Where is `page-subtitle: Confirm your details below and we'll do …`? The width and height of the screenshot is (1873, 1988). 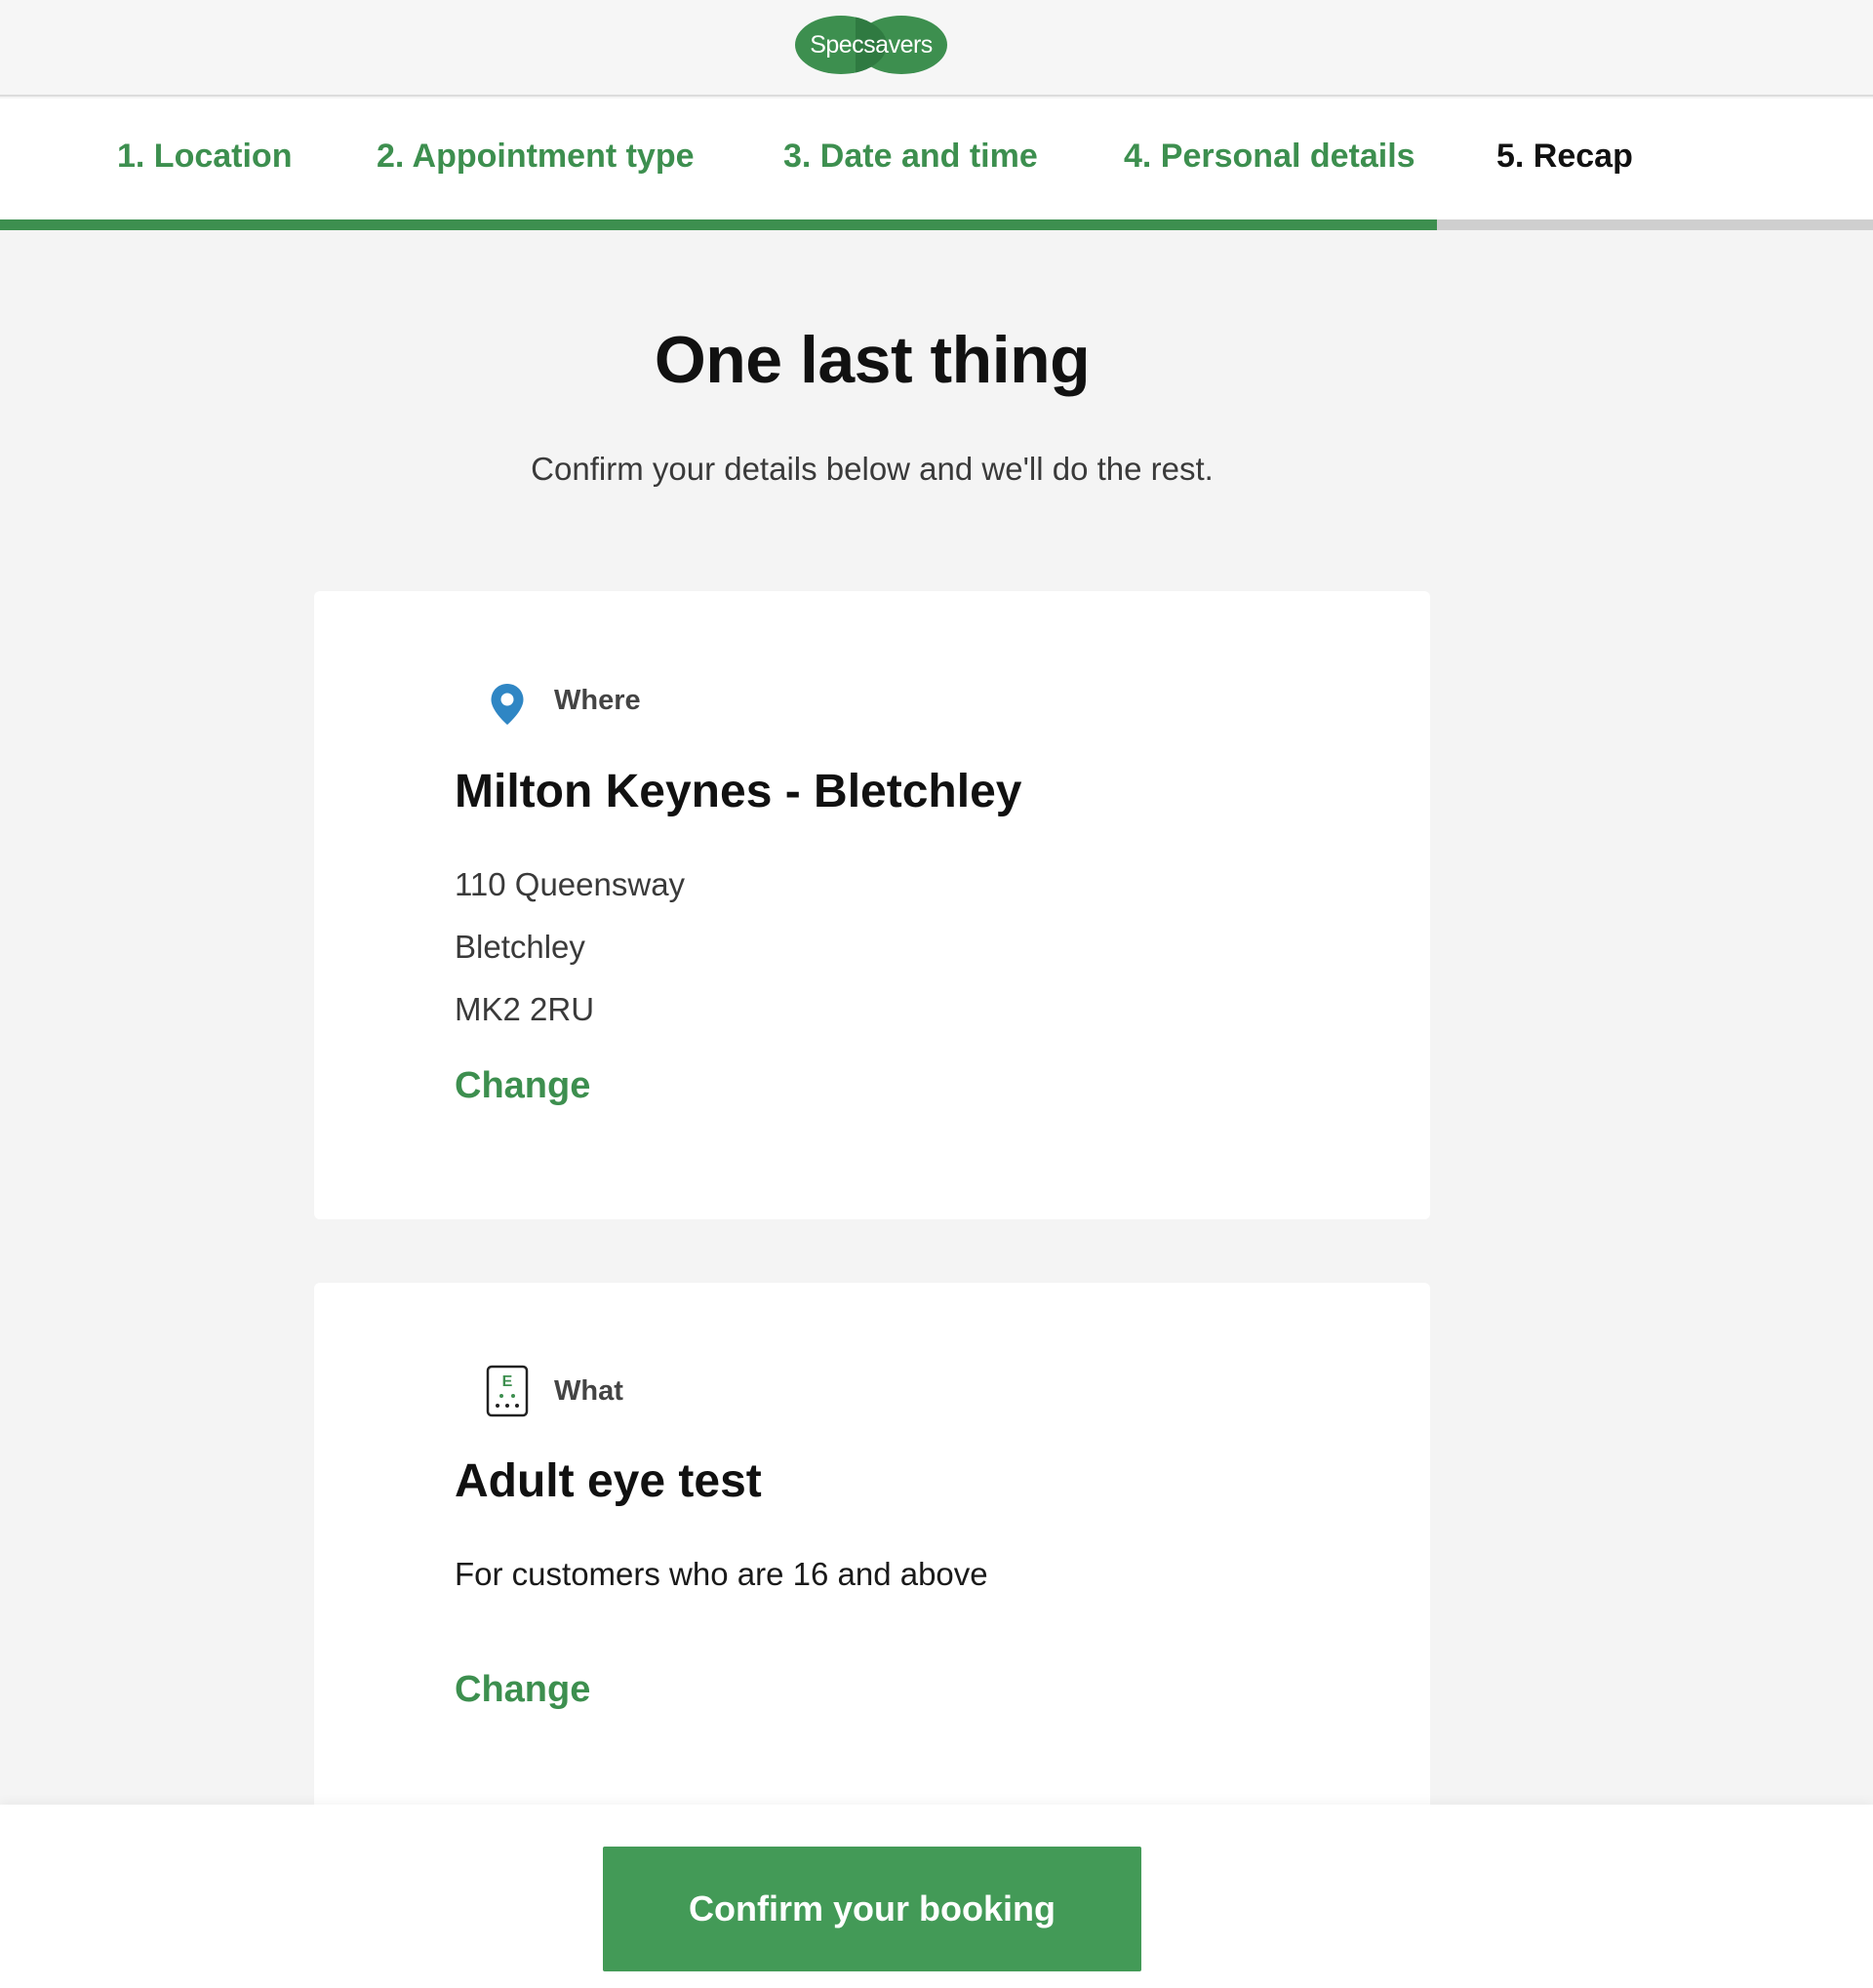
page-subtitle: Confirm your details below and we'll do … is located at coordinates (872, 469).